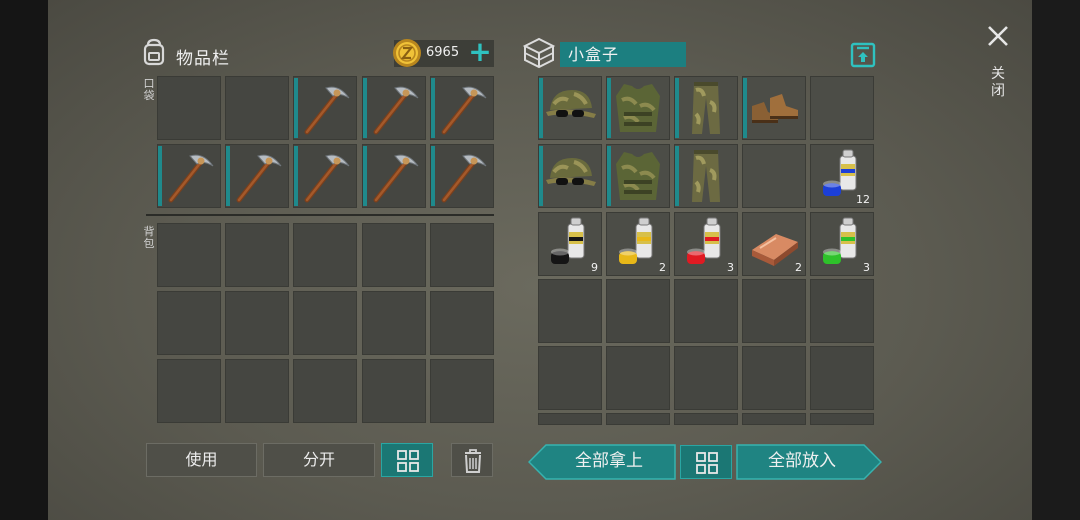 The height and width of the screenshot is (520, 1080). What do you see at coordinates (570, 244) in the screenshot?
I see `container-slot: 9` at bounding box center [570, 244].